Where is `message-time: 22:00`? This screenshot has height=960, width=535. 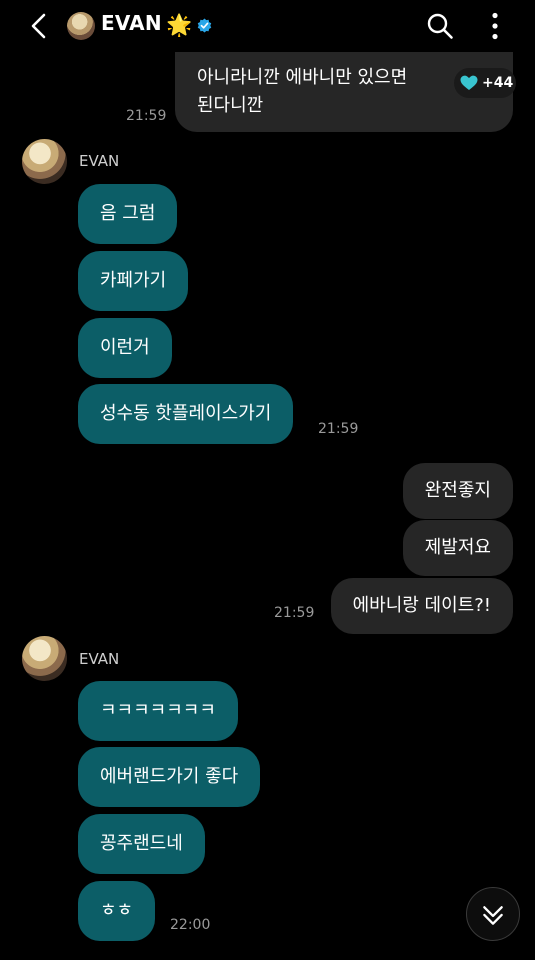 message-time: 22:00 is located at coordinates (190, 925).